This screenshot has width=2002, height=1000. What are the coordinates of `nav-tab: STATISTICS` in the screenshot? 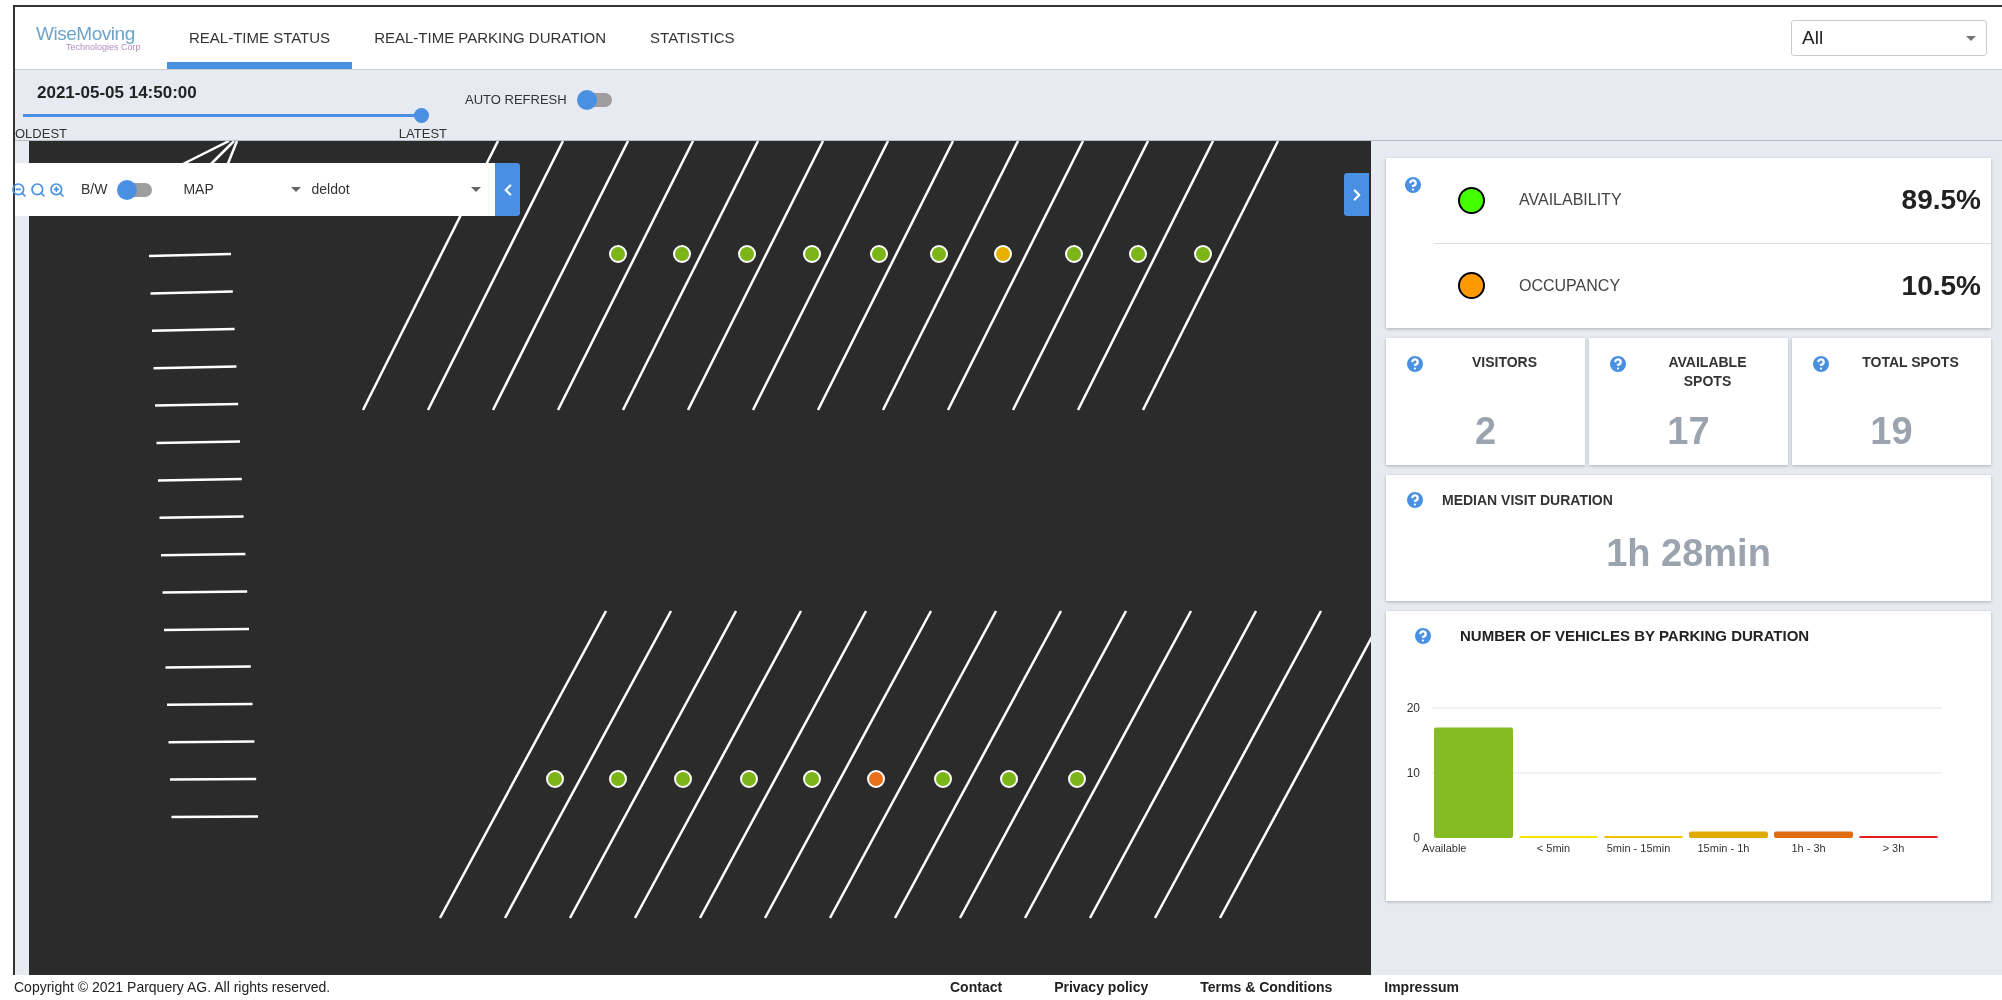 It's located at (692, 38).